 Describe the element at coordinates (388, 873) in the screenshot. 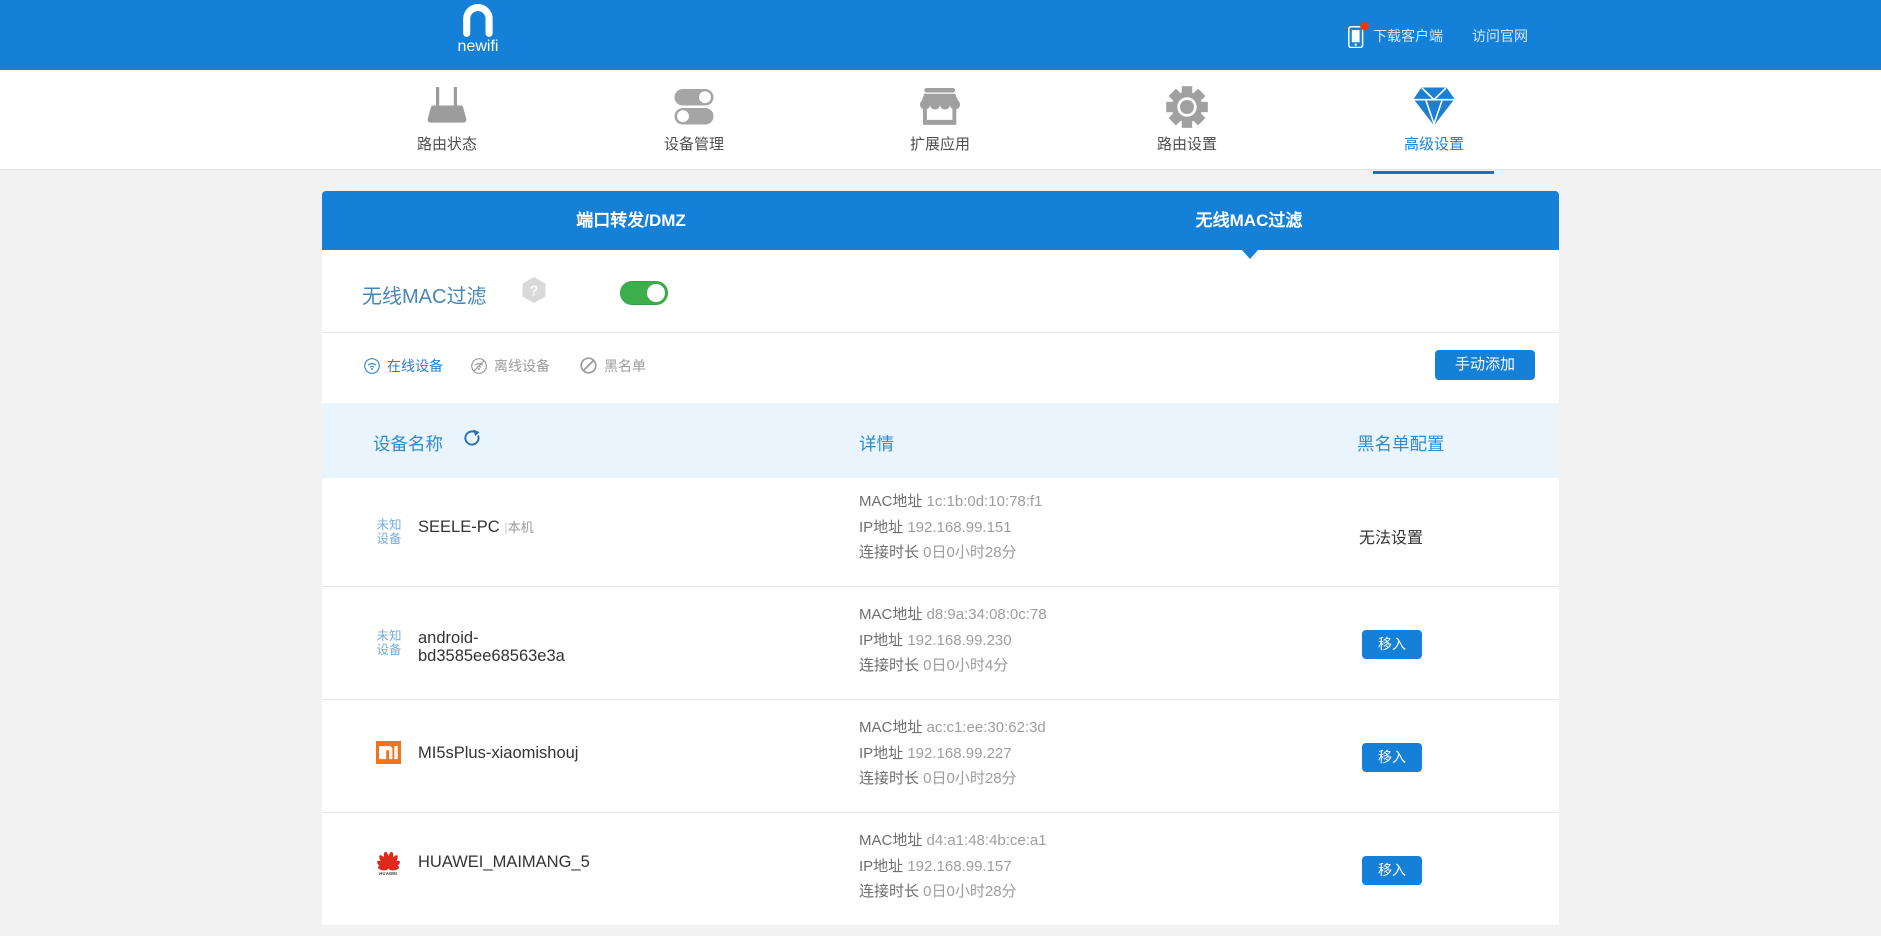

I see `svg-text: HUAWEI` at that location.